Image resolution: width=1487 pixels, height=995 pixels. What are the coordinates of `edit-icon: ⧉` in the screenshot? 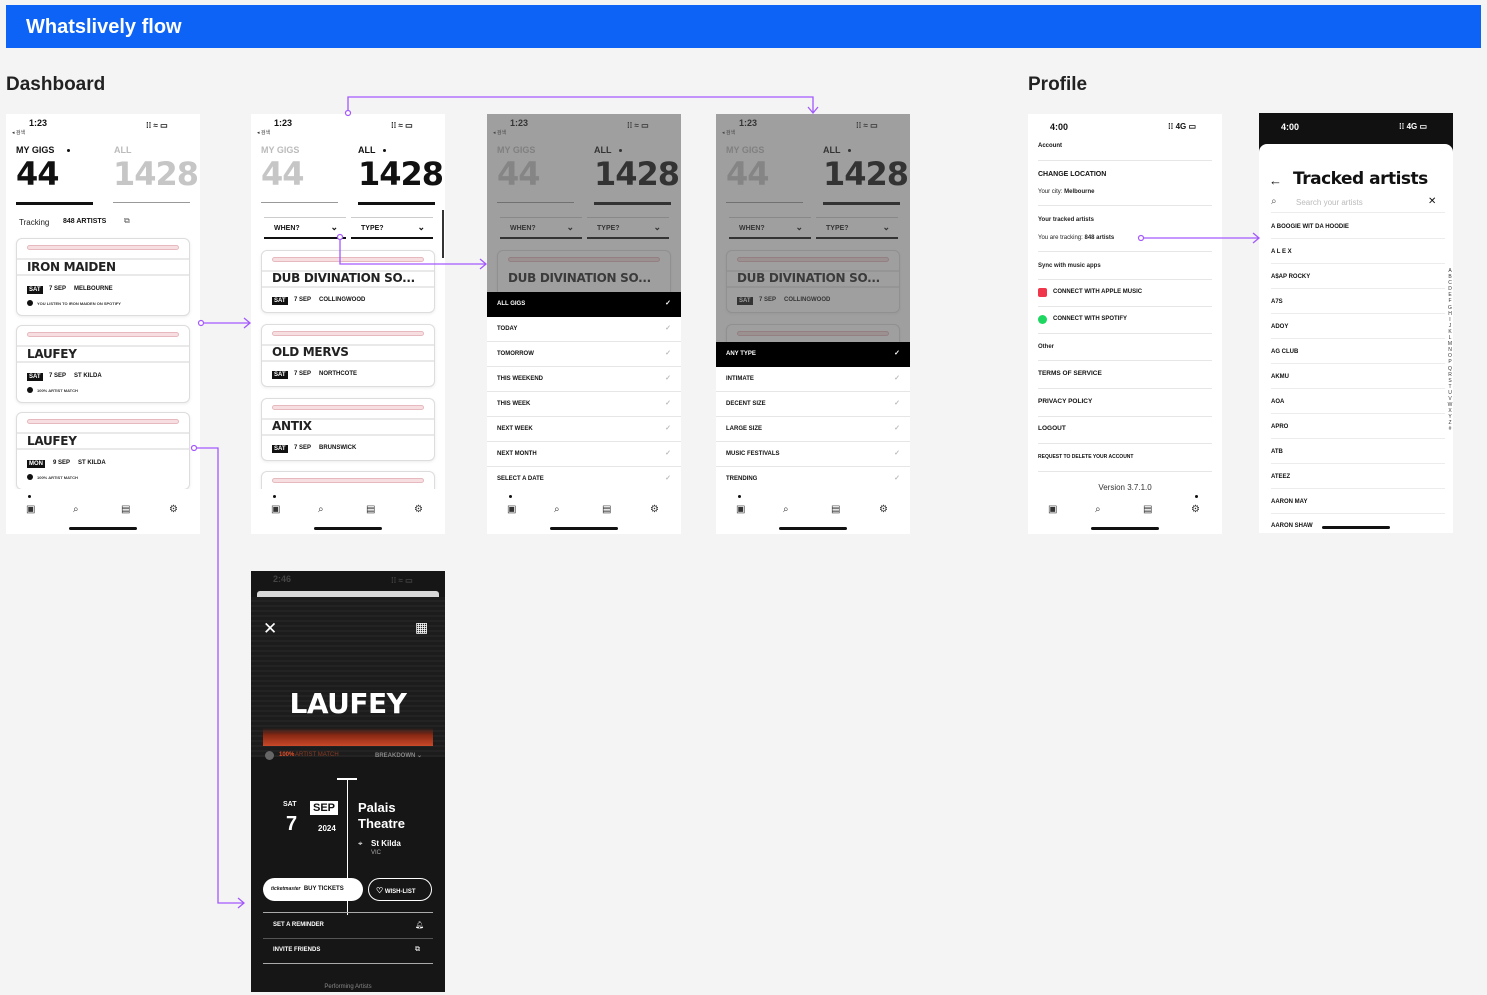 It's located at (127, 221).